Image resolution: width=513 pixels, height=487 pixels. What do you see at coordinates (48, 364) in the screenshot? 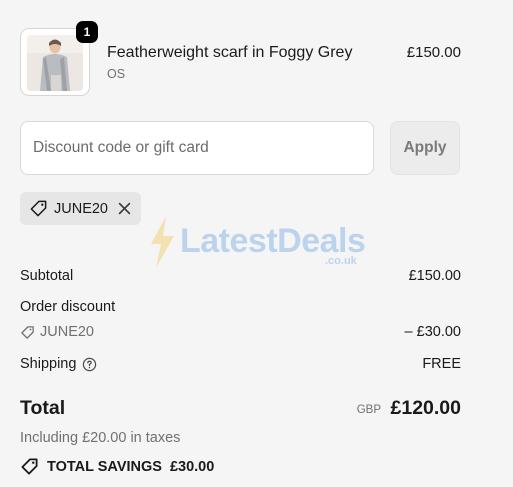
I see `shipping-label: Shipping` at bounding box center [48, 364].